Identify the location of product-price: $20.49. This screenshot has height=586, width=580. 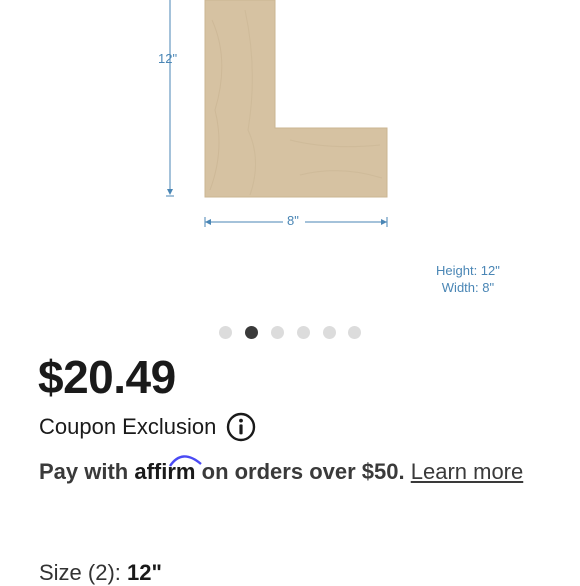
(107, 377).